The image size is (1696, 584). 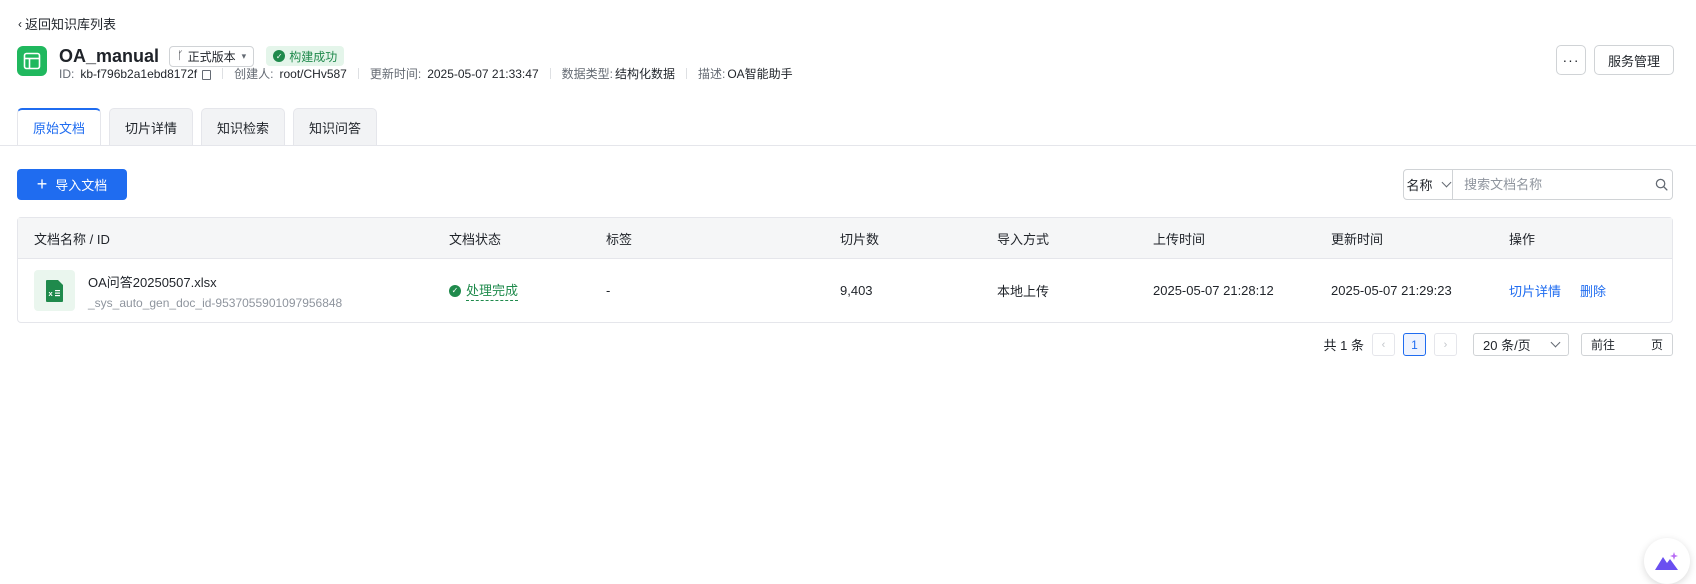 I want to click on back-to-kb-list-link: ‹ 返回知识库列表, so click(x=67, y=23).